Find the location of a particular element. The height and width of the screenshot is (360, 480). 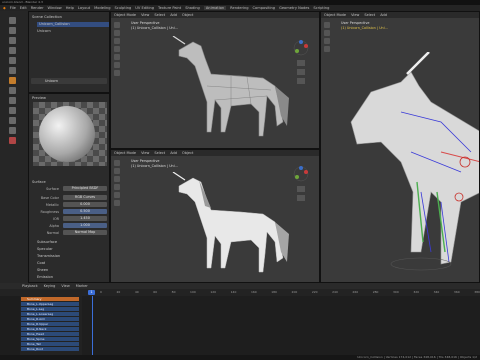

channel-row: Bone_Head is located at coordinates (50, 334).